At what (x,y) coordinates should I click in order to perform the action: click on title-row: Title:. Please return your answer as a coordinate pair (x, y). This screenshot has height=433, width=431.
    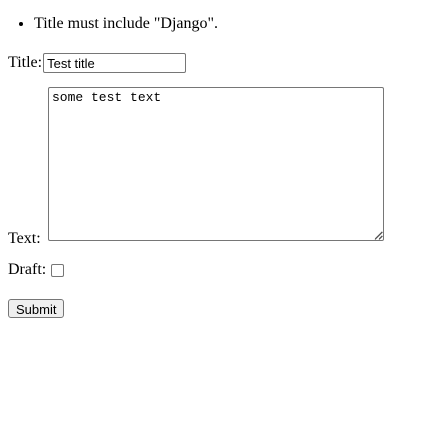
    Looking at the image, I should click on (97, 63).